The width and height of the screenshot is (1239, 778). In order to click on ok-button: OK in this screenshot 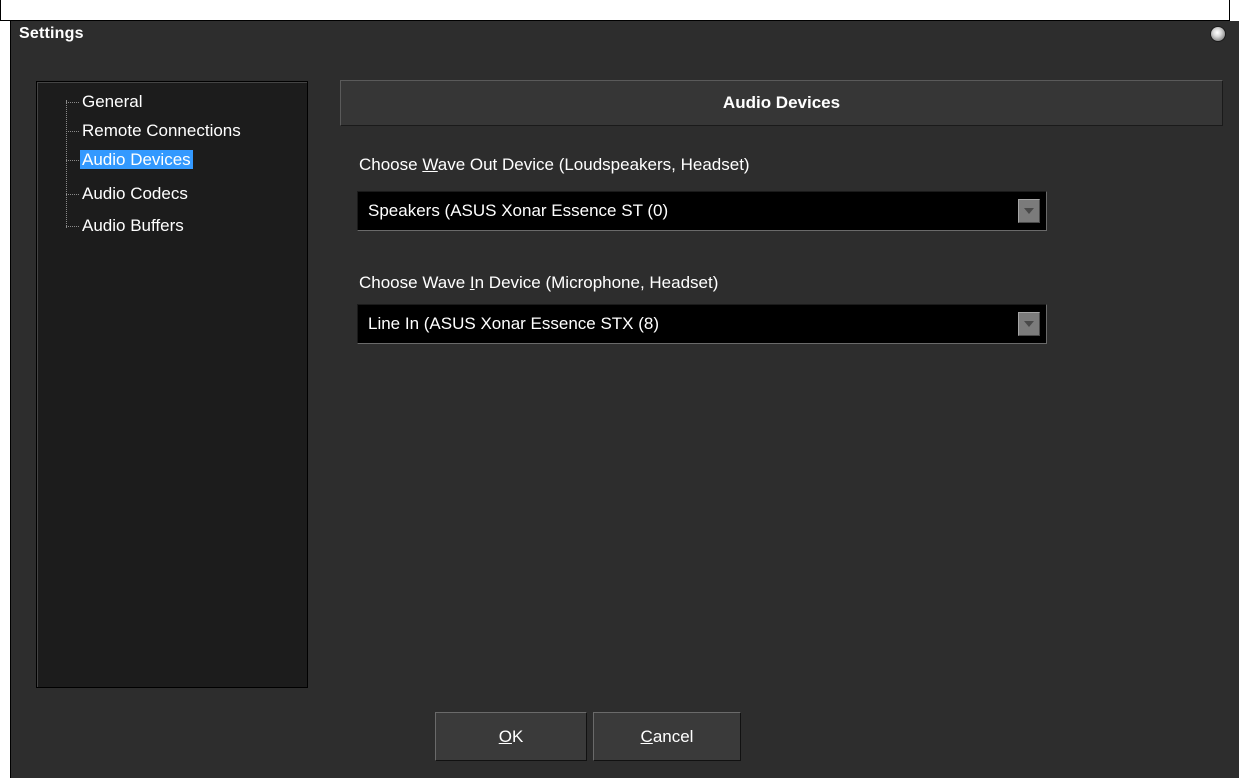, I will do `click(511, 736)`.